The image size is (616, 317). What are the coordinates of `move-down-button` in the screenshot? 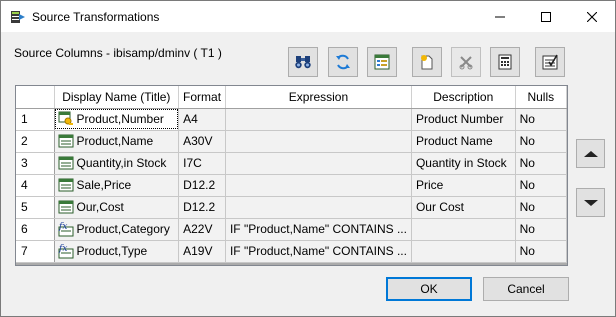 It's located at (590, 202).